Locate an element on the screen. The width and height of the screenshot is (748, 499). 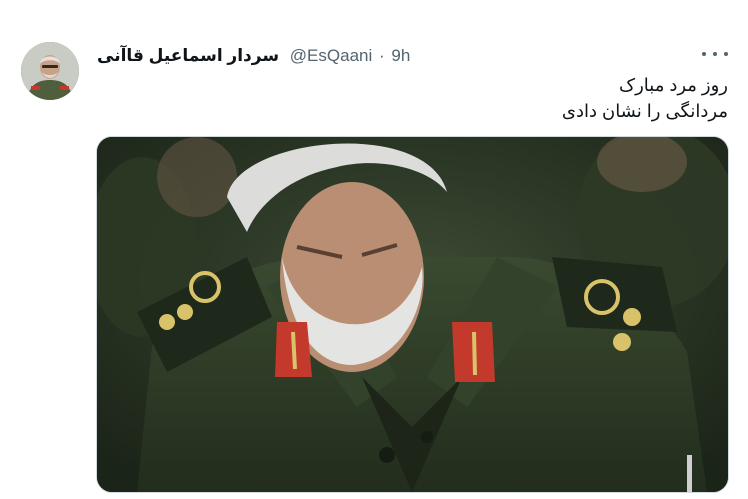
avatar-image is located at coordinates (50, 71).